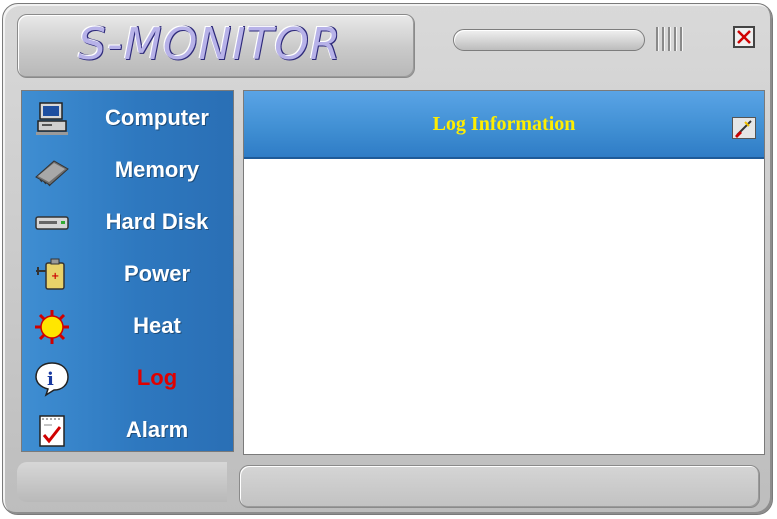 The width and height of the screenshot is (777, 519). What do you see at coordinates (52, 431) in the screenshot?
I see `alarm-icon` at bounding box center [52, 431].